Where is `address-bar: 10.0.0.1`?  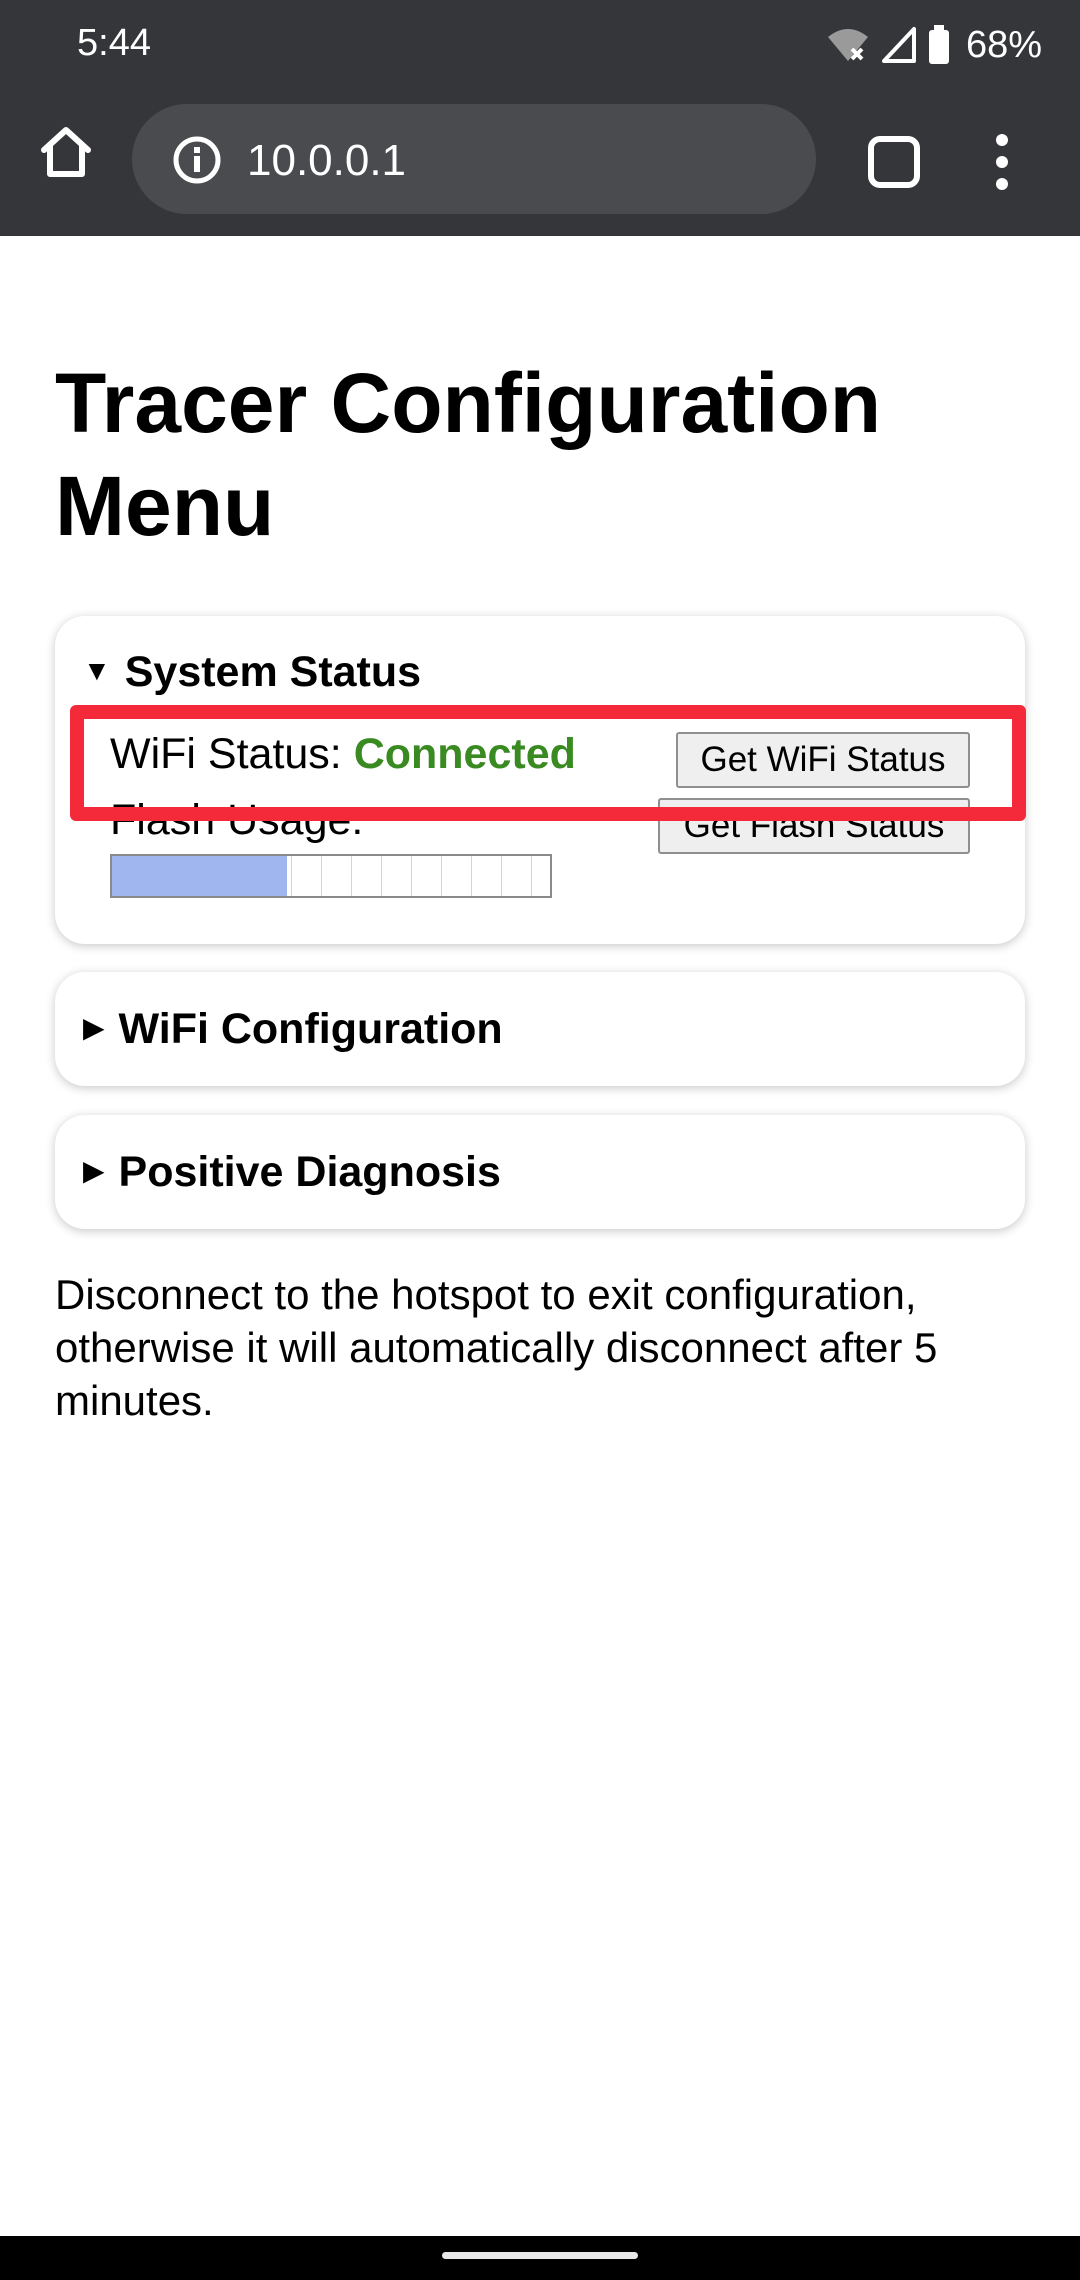 address-bar: 10.0.0.1 is located at coordinates (474, 159).